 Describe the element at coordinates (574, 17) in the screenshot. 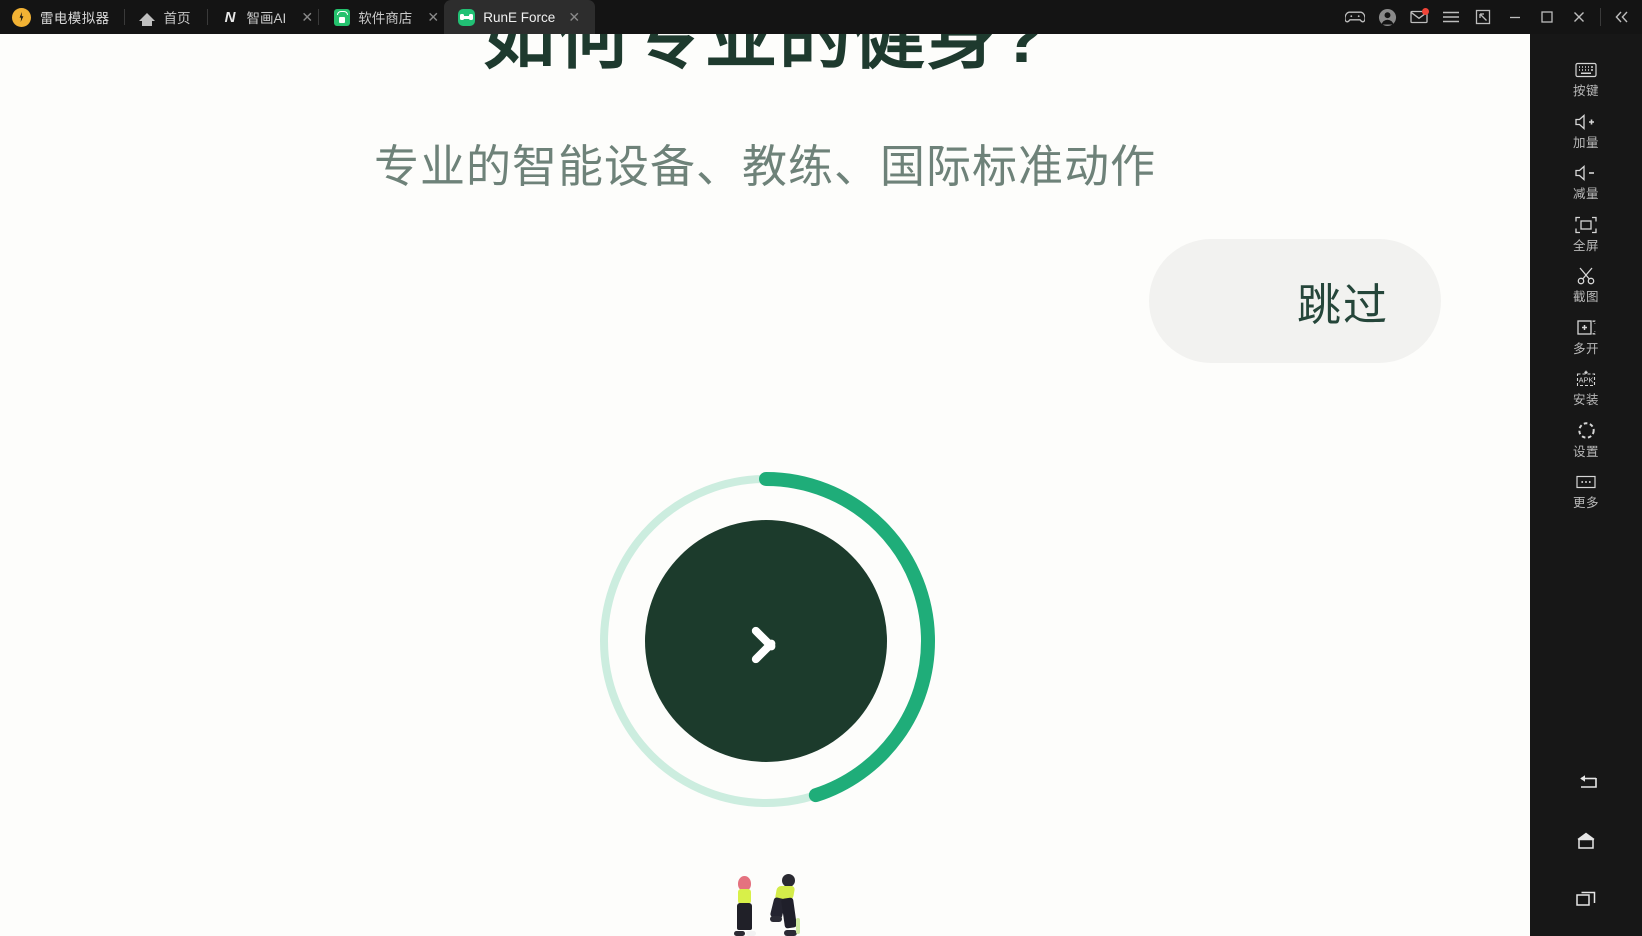

I see `tab-close-rune-force: ✕` at that location.